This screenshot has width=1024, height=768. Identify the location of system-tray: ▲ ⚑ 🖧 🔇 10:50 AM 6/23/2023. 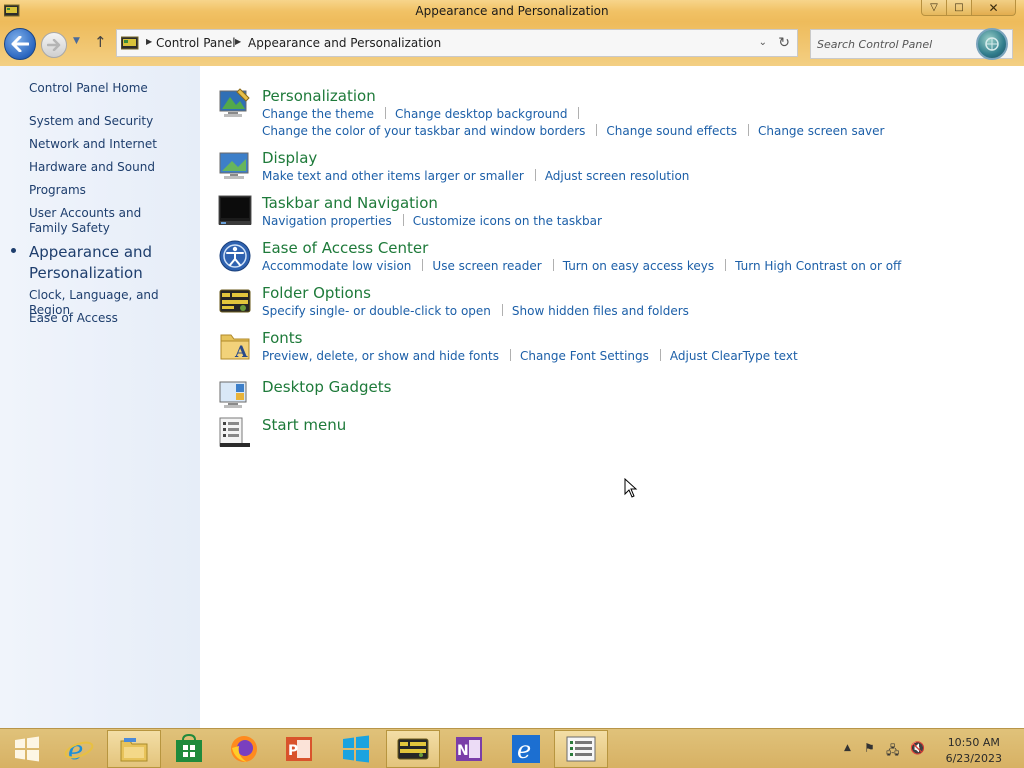
(924, 748).